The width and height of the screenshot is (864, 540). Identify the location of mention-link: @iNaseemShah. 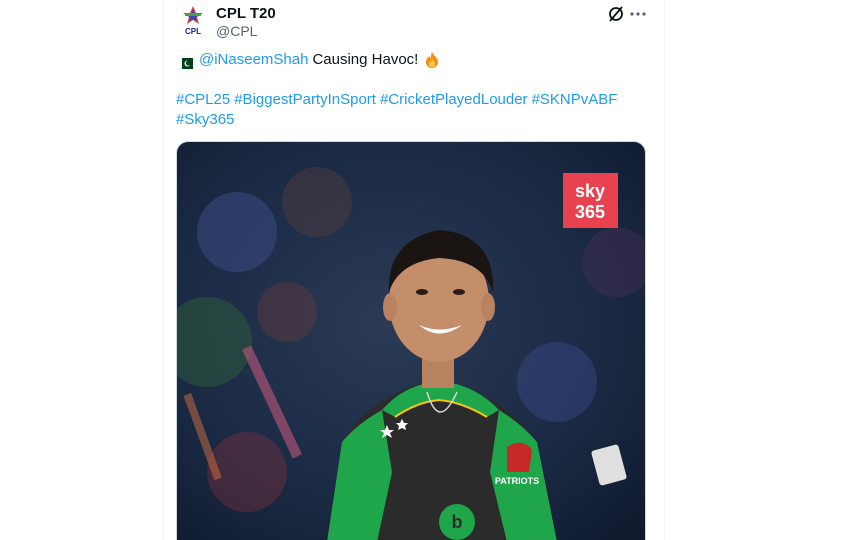
(253, 60).